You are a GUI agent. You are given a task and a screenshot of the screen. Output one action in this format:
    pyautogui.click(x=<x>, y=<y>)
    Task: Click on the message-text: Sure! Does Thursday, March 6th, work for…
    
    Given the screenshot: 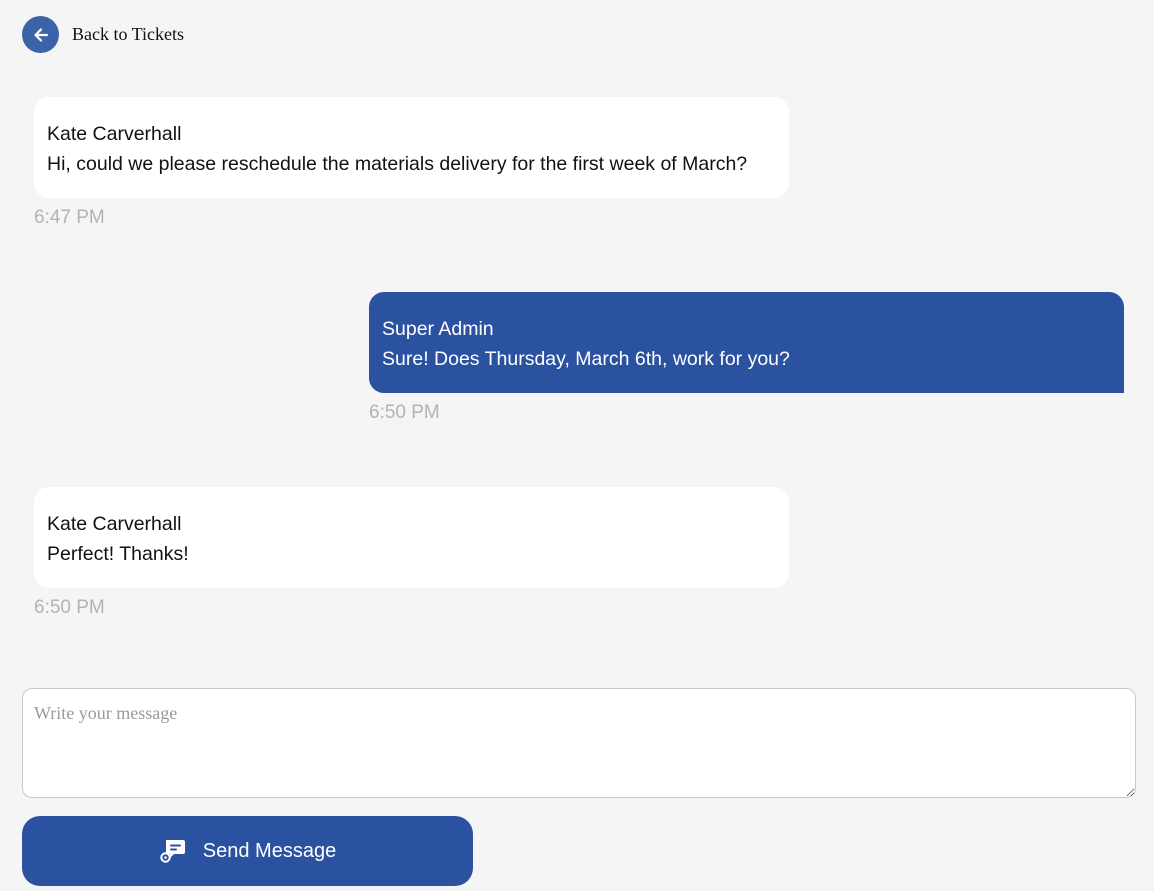 What is the action you would take?
    pyautogui.click(x=586, y=359)
    